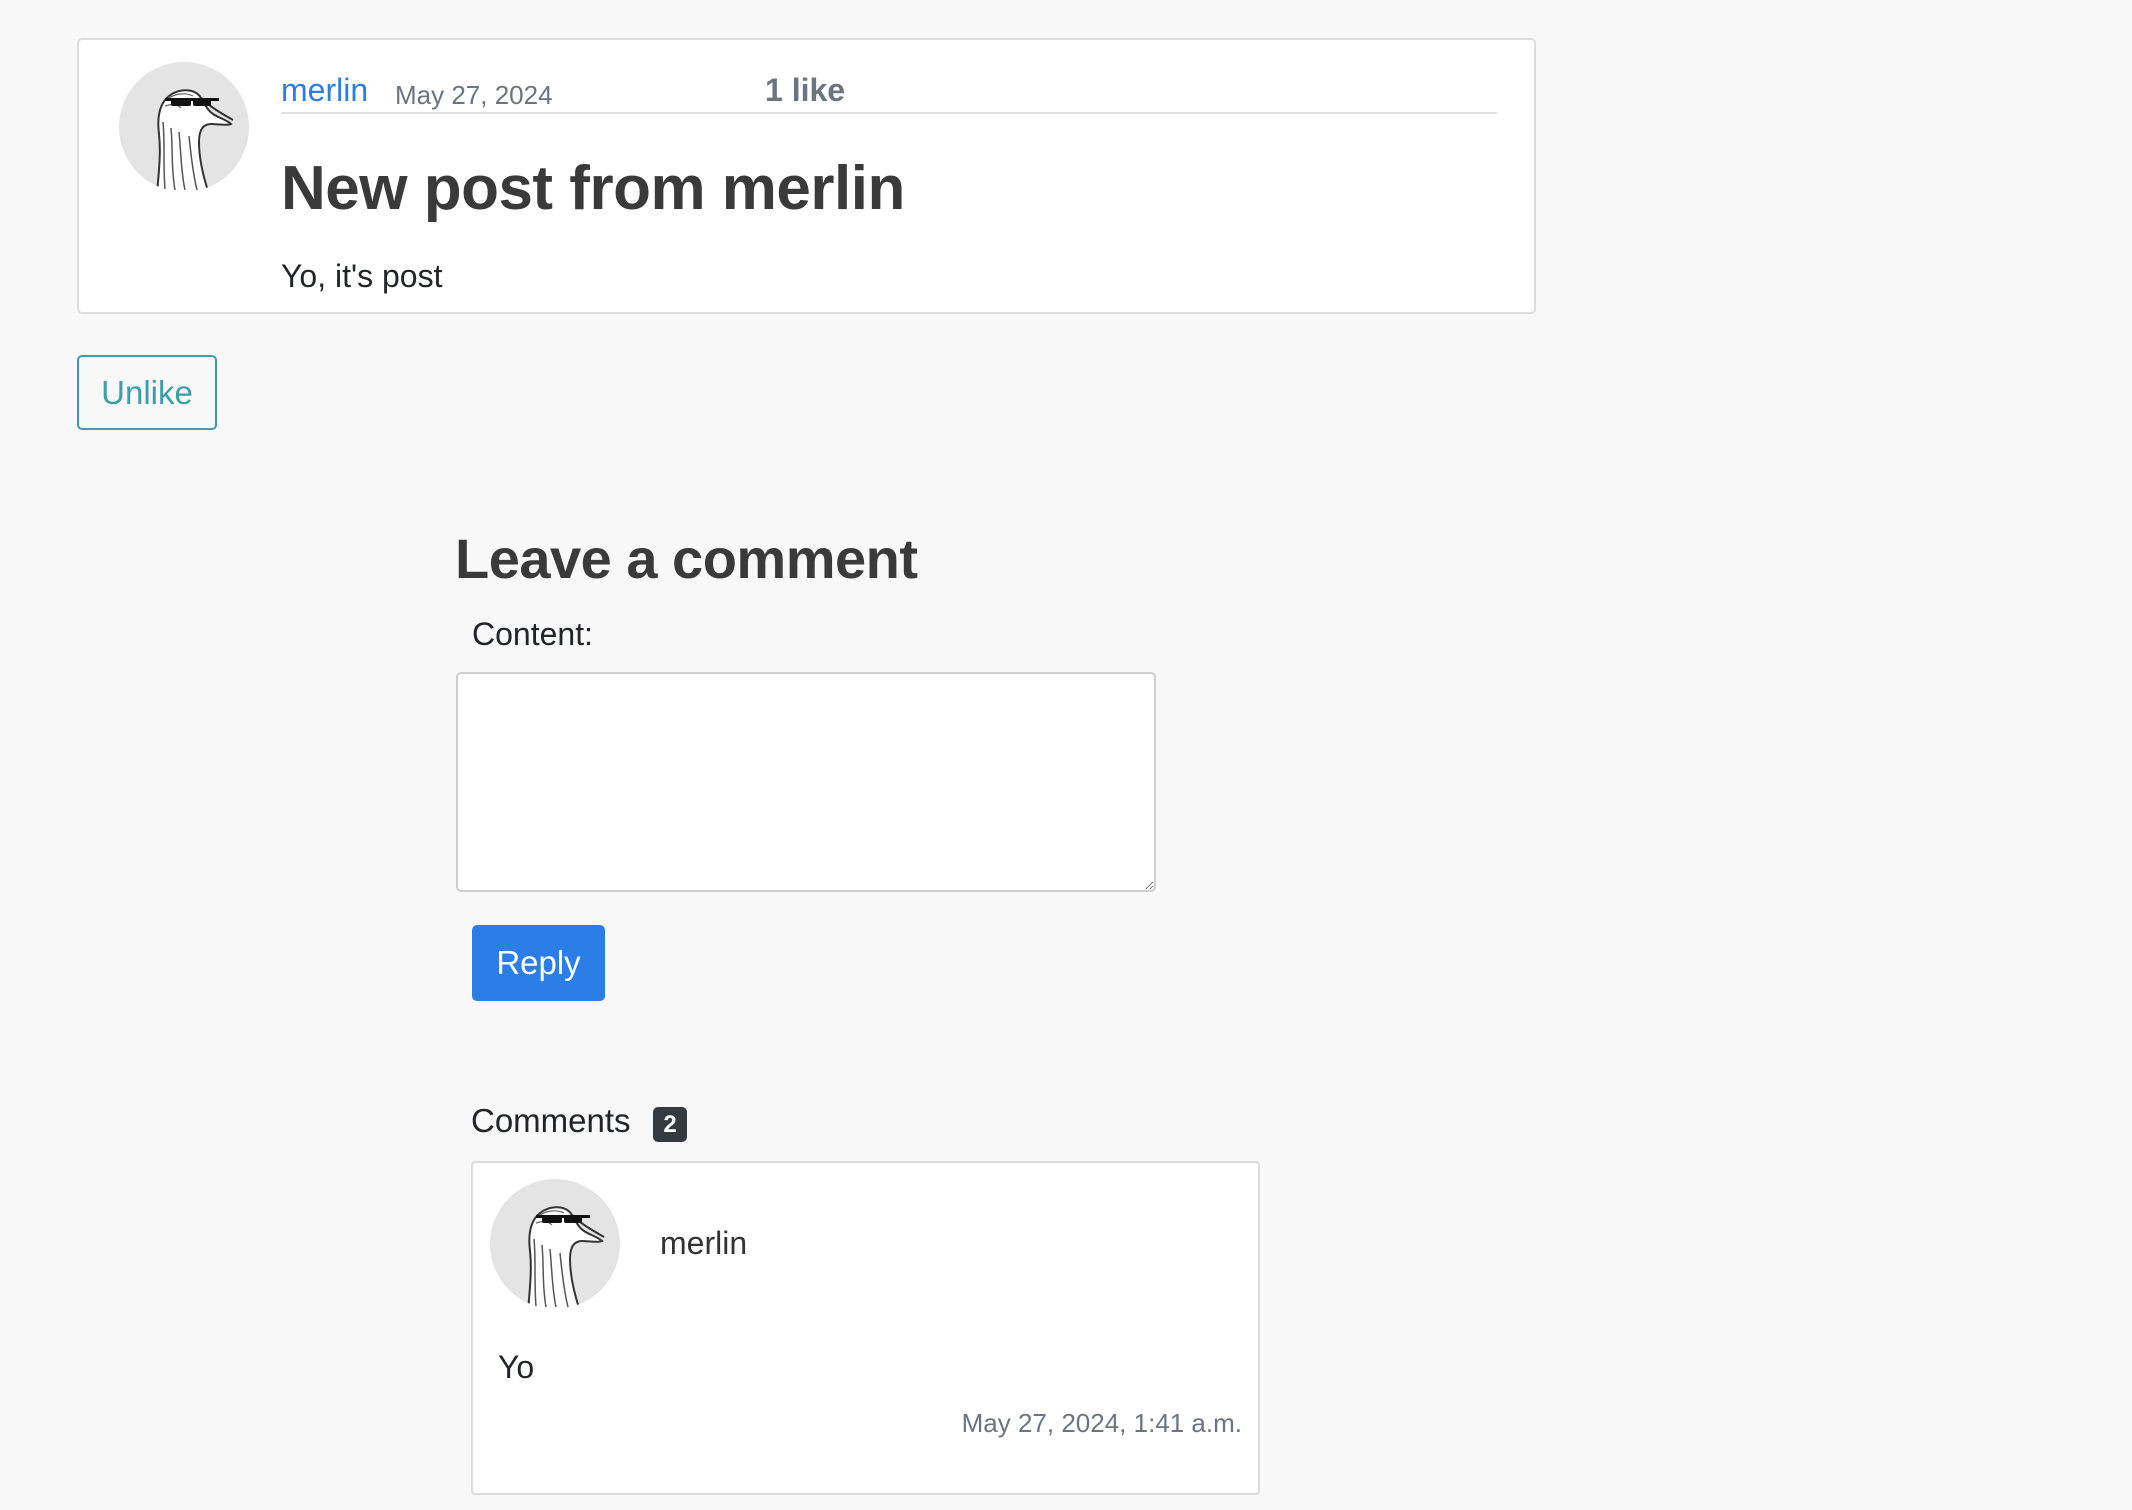  I want to click on post-meta: merlin May 27, 2024 1 like, so click(889, 89).